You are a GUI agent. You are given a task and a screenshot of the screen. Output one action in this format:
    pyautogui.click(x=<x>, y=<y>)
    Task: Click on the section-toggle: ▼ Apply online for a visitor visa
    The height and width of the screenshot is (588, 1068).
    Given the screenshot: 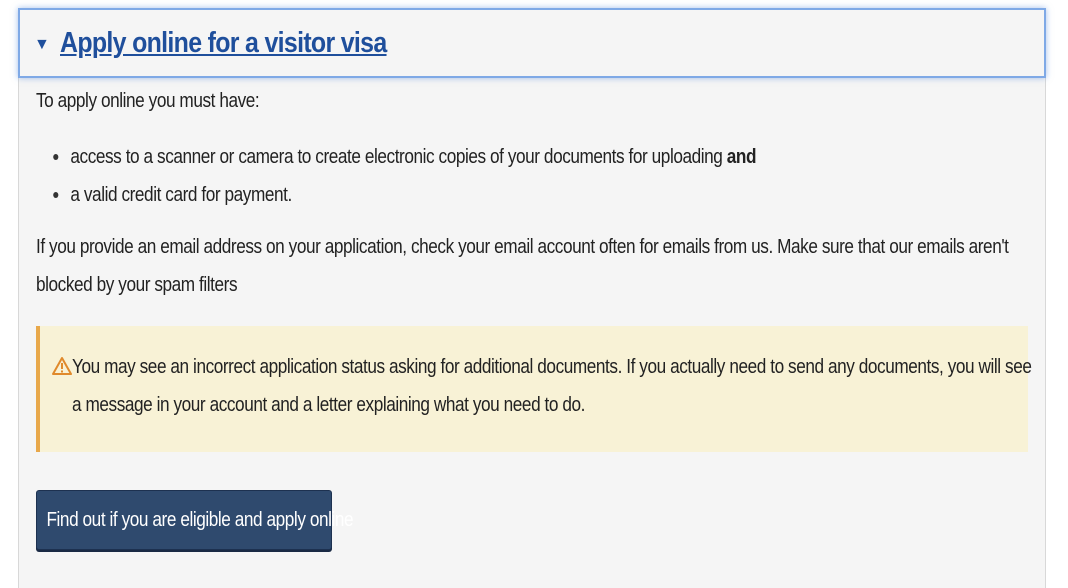 What is the action you would take?
    pyautogui.click(x=532, y=43)
    